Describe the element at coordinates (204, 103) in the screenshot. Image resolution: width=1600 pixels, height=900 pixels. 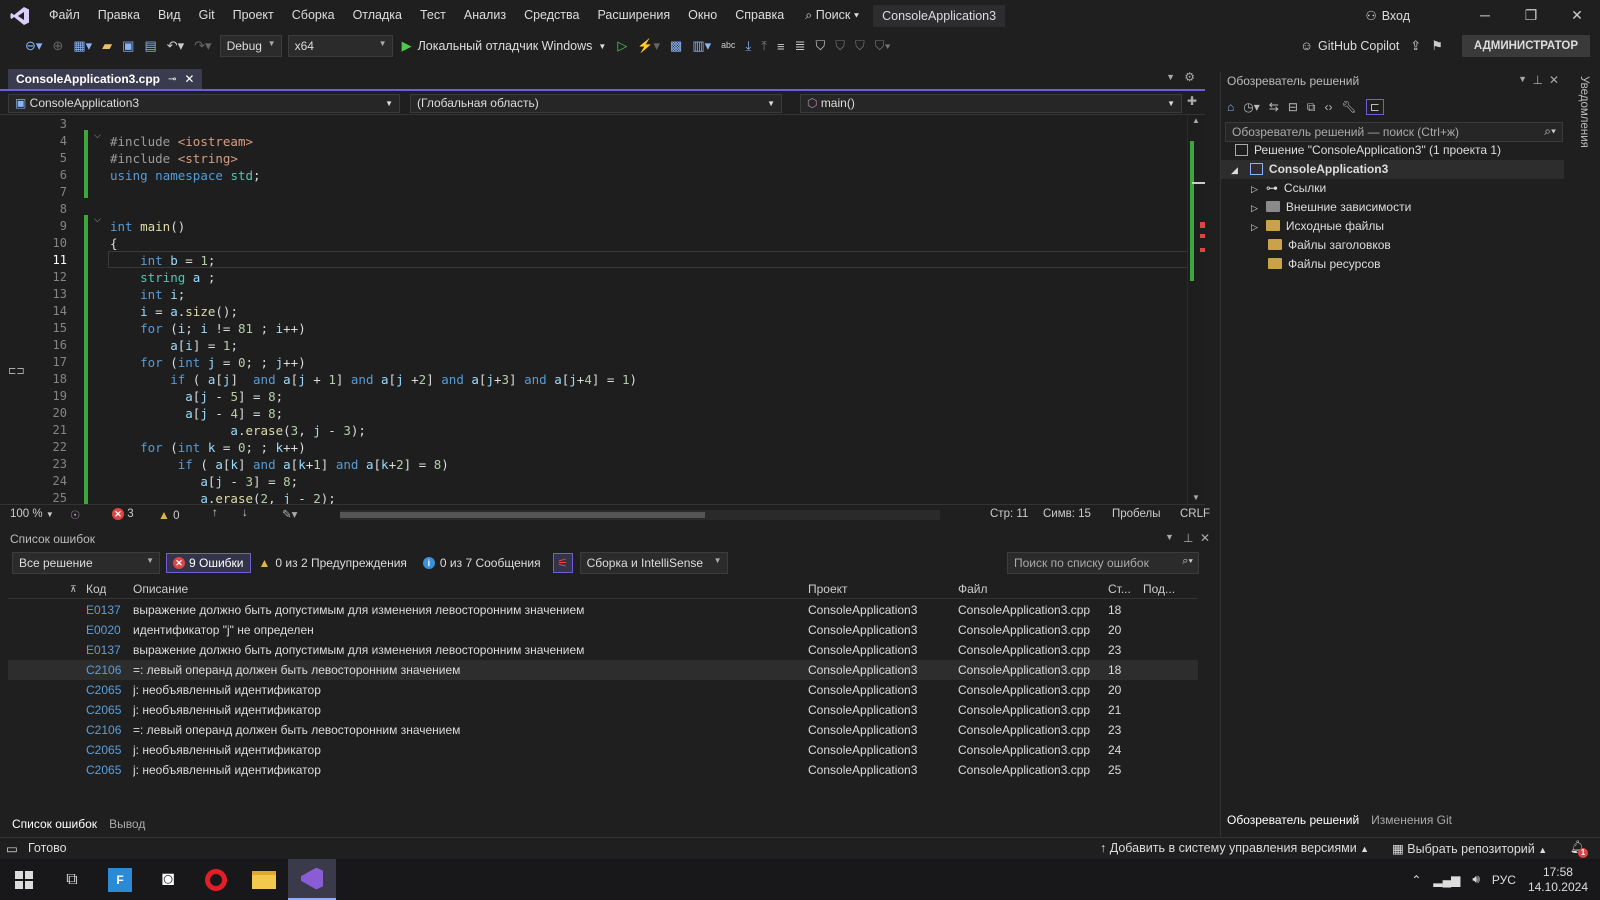
I see `nav-project-select: ▣ ConsoleApplication3 ▼` at that location.